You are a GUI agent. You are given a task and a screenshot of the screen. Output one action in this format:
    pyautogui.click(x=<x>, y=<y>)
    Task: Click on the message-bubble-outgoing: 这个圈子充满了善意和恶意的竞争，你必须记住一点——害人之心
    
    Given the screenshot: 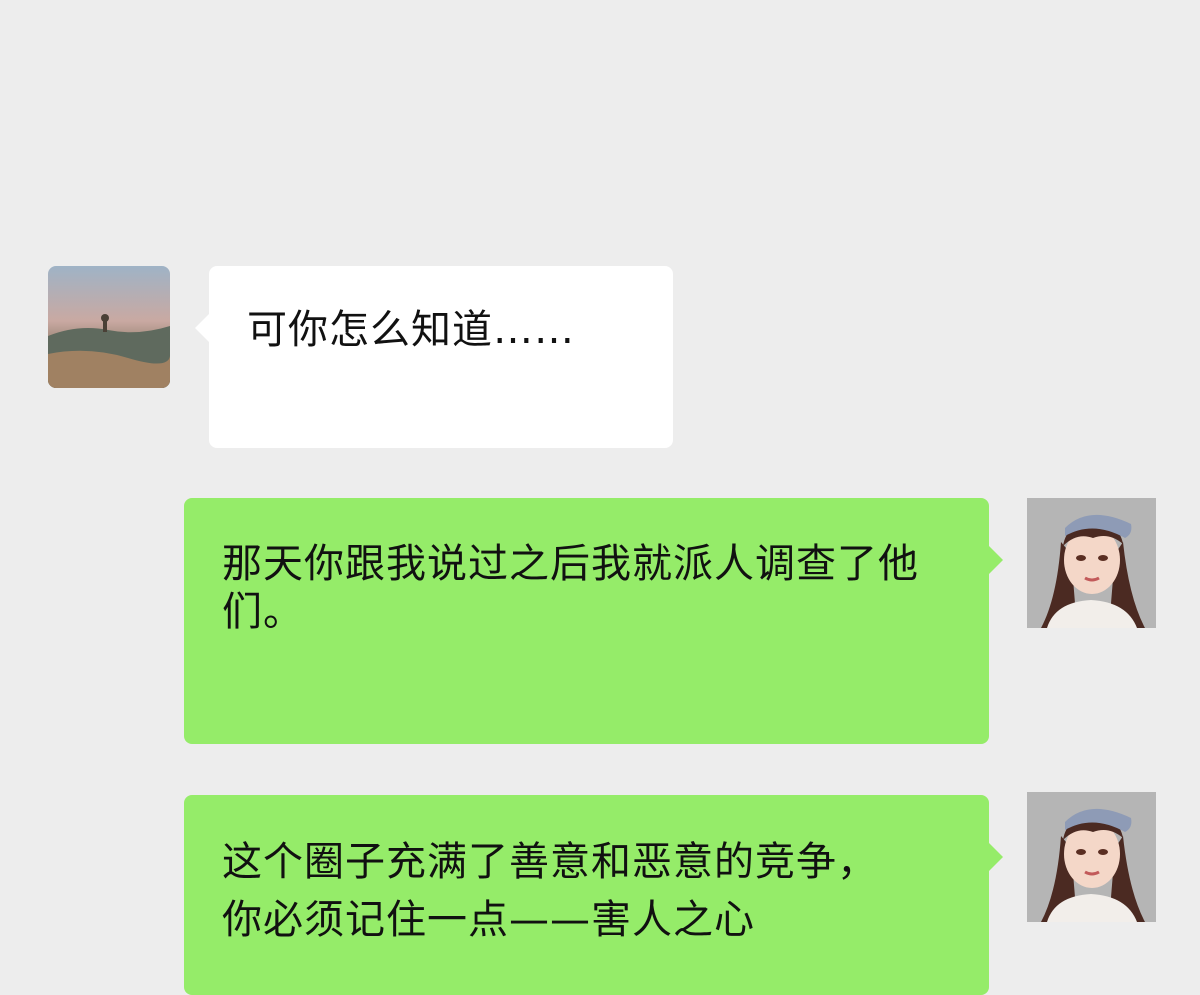 What is the action you would take?
    pyautogui.click(x=593, y=895)
    